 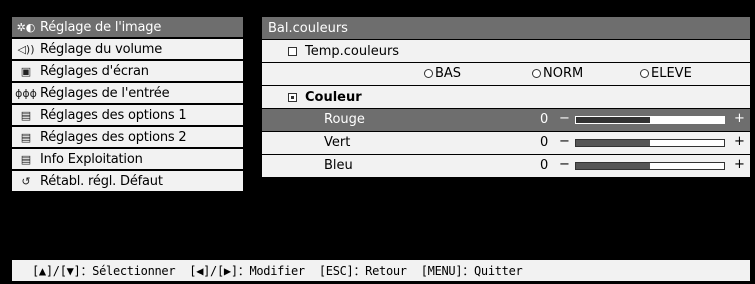 I want to click on color-temp-options-row: BAS NORM ELEVE, so click(x=506, y=74).